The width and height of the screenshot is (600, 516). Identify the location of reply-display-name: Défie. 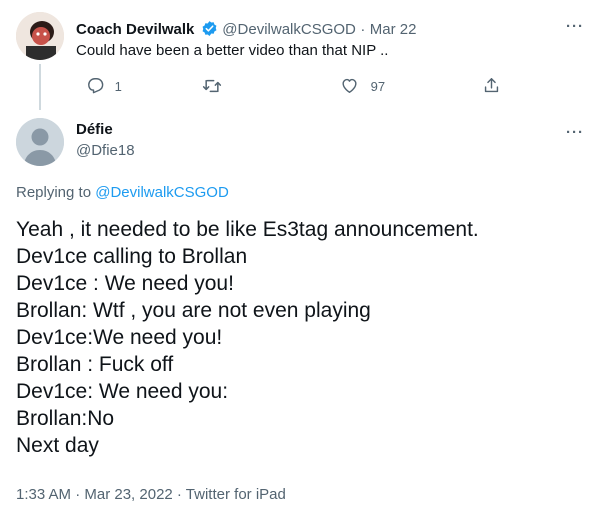
(94, 129).